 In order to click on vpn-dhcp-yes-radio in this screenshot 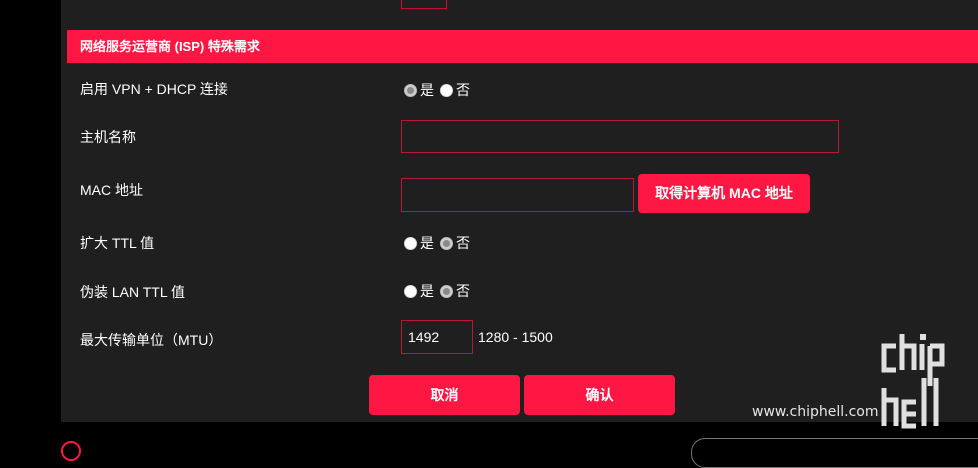, I will do `click(410, 90)`.